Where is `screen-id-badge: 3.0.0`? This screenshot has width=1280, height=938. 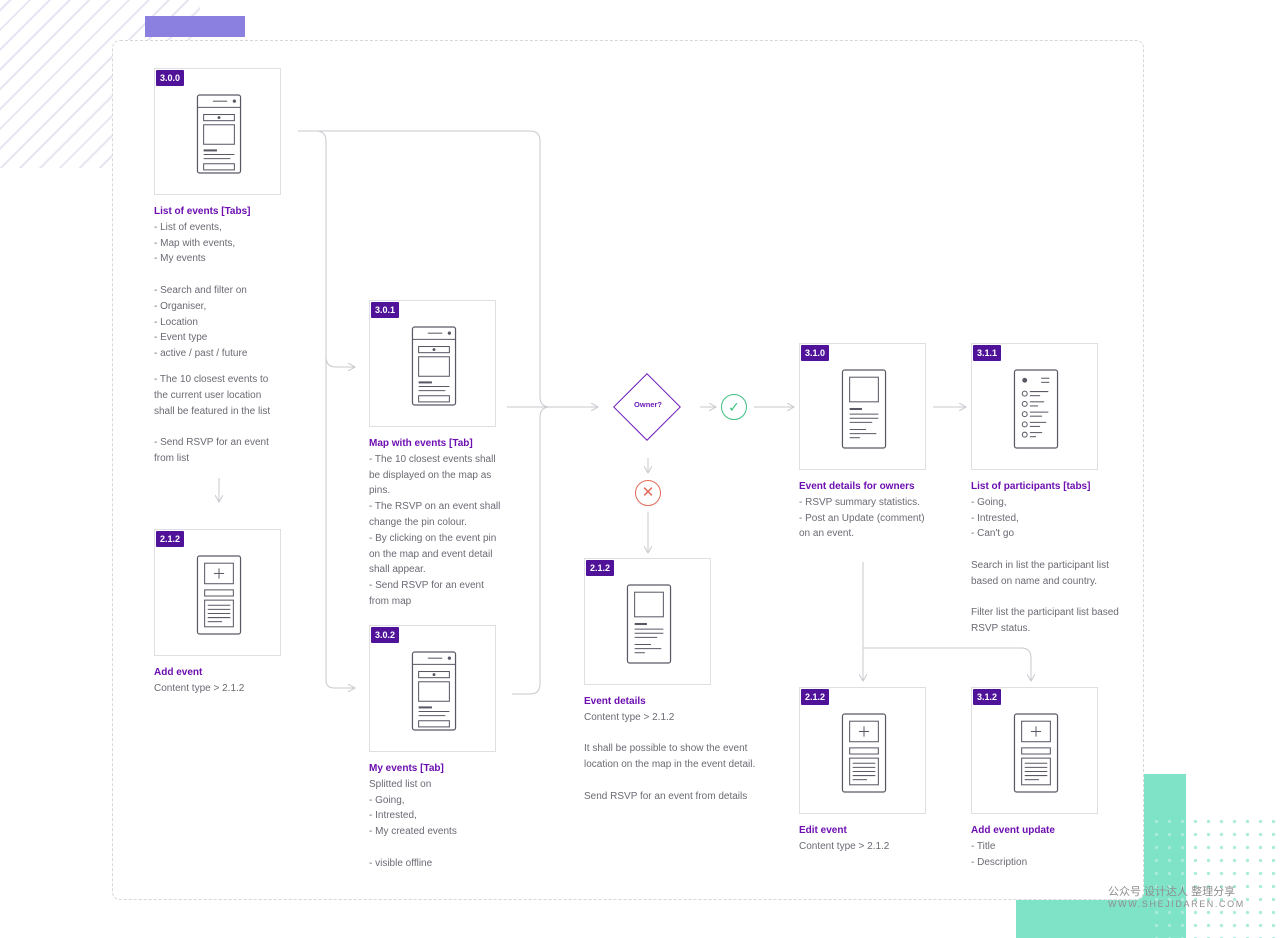 screen-id-badge: 3.0.0 is located at coordinates (170, 78).